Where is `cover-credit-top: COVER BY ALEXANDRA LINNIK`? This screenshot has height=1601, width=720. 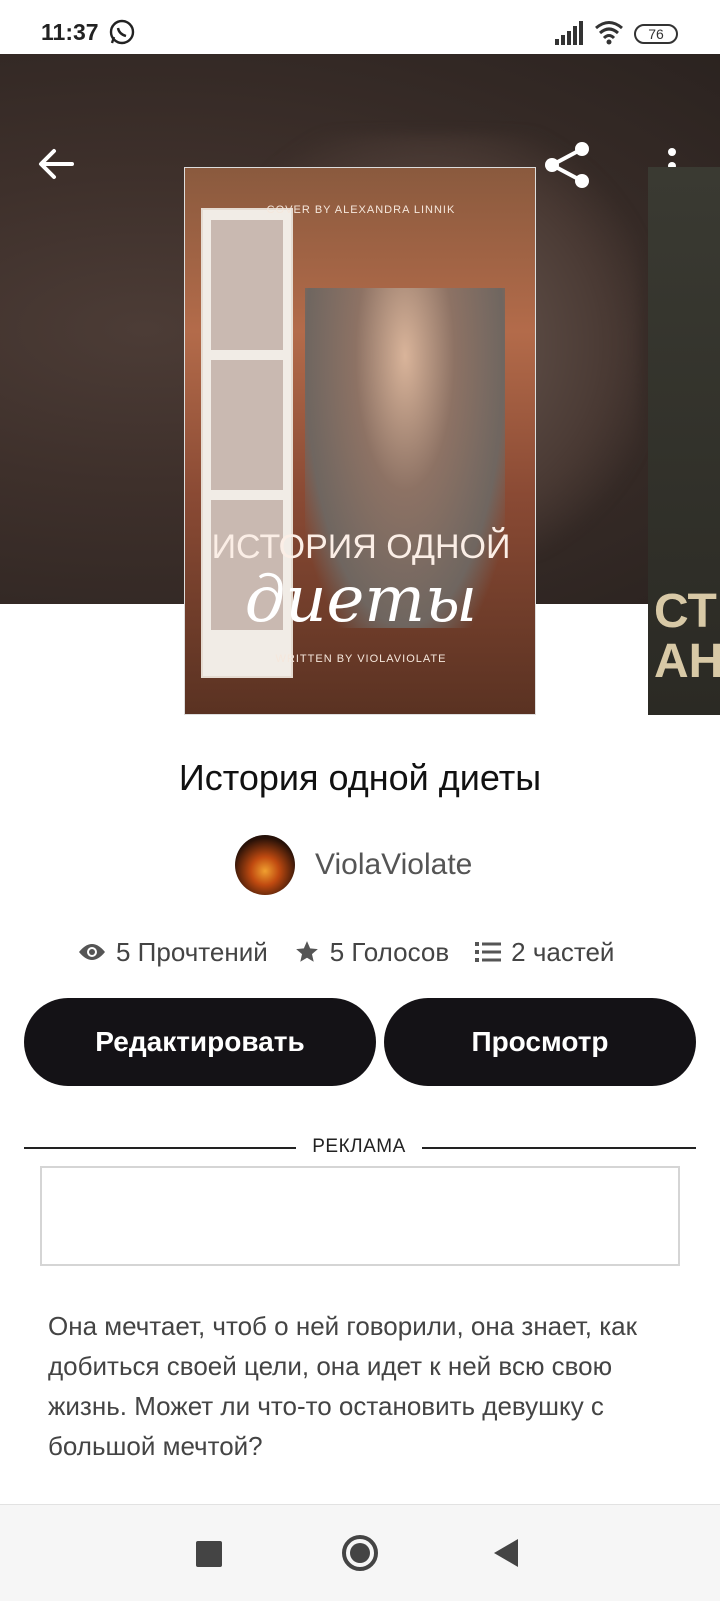 cover-credit-top: COVER BY ALEXANDRA LINNIK is located at coordinates (361, 210).